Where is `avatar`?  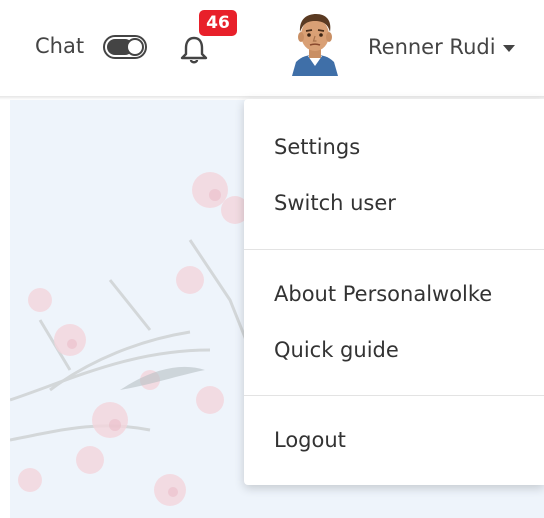
avatar is located at coordinates (315, 43).